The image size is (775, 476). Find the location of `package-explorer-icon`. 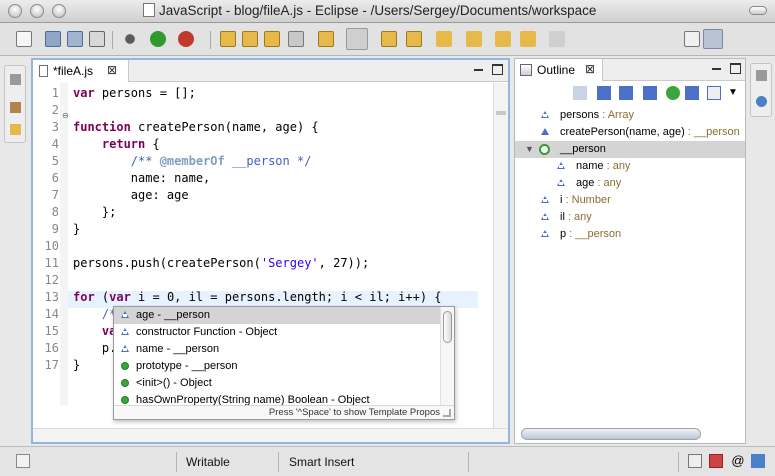

package-explorer-icon is located at coordinates (15, 129).